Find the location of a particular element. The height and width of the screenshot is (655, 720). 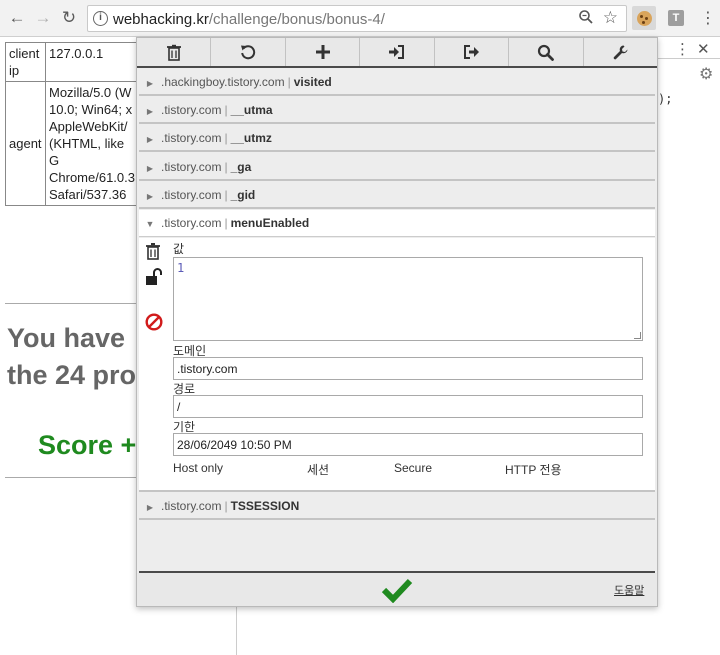

reload-button: ↻ is located at coordinates (69, 18).